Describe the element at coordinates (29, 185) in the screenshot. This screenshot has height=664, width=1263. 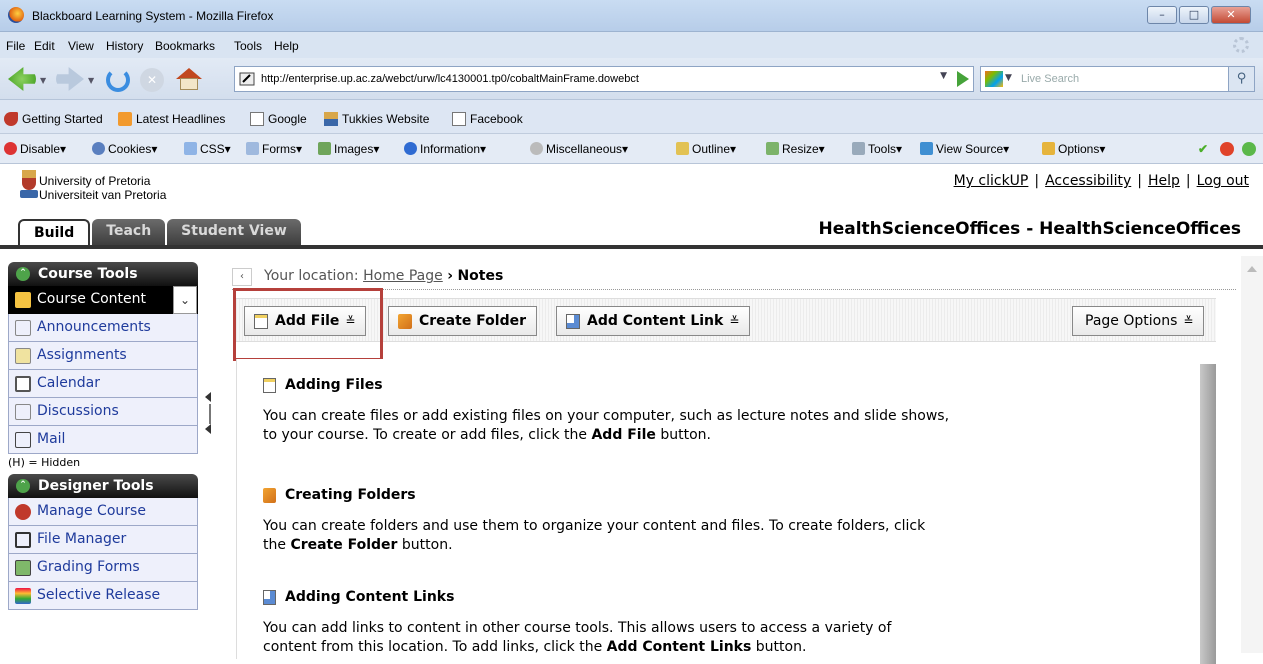
I see `university-logo-icon` at that location.